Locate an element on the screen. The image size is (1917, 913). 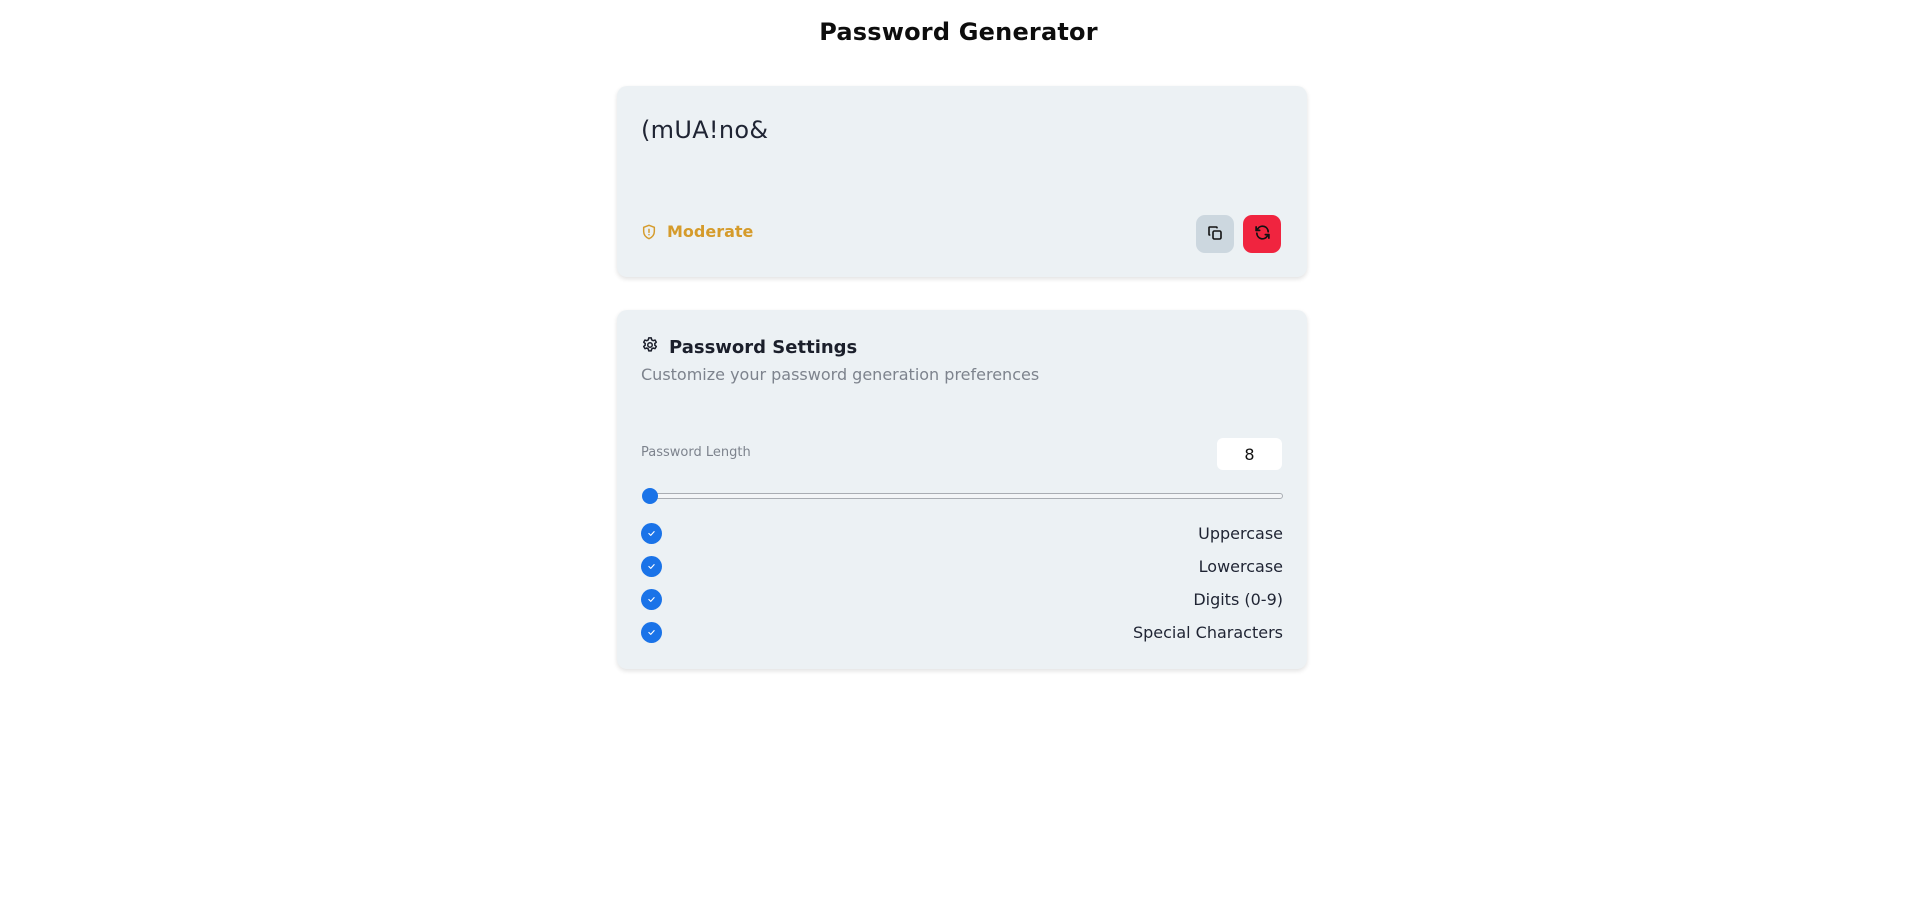
checkbox-lowercase is located at coordinates (651, 566).